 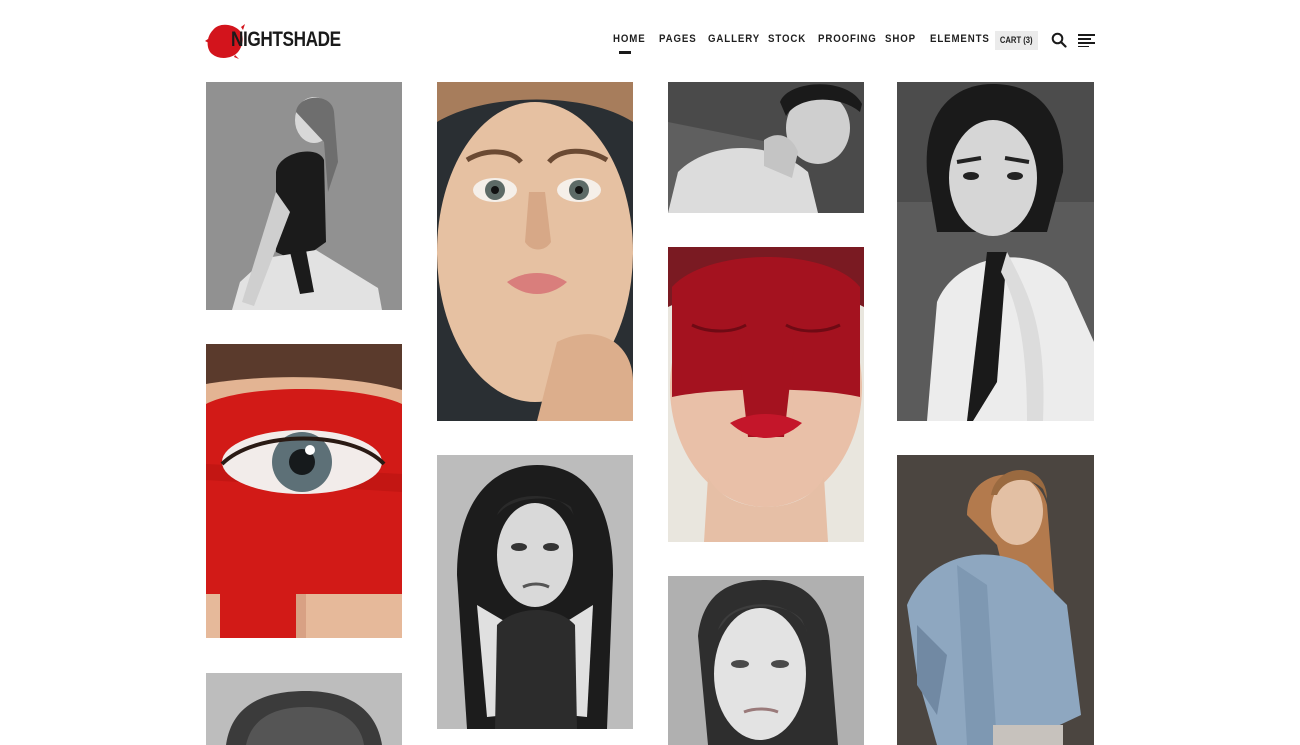 I want to click on gallery-photo-seated-model, so click(x=304, y=196).